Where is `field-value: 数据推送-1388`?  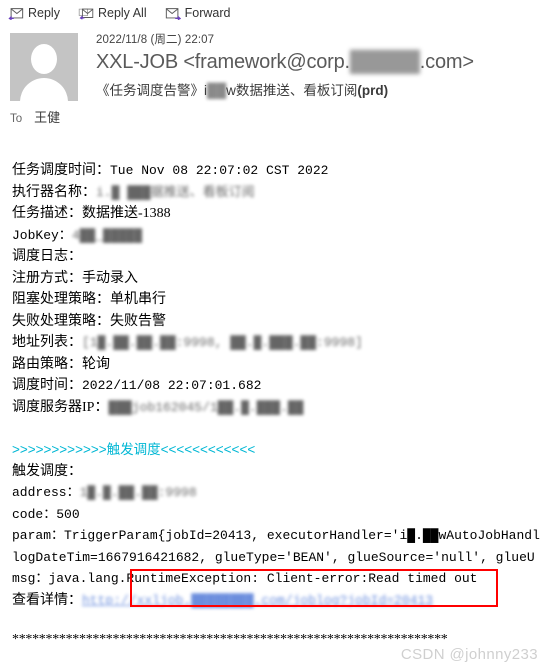
field-value: 数据推送-1388 is located at coordinates (126, 213).